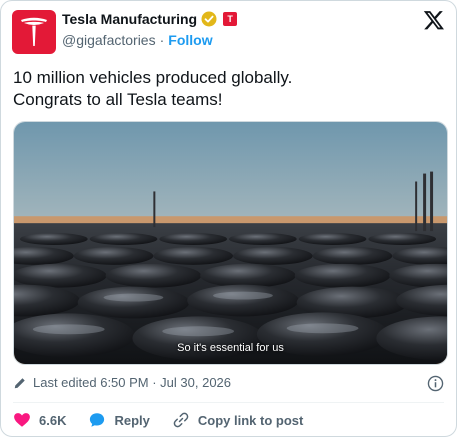  I want to click on reply-button: Reply, so click(119, 420).